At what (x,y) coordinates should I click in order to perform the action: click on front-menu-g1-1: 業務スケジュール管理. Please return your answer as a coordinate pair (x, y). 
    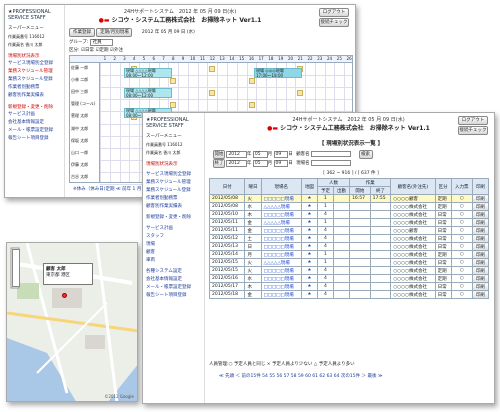
    Looking at the image, I should click on (173, 183).